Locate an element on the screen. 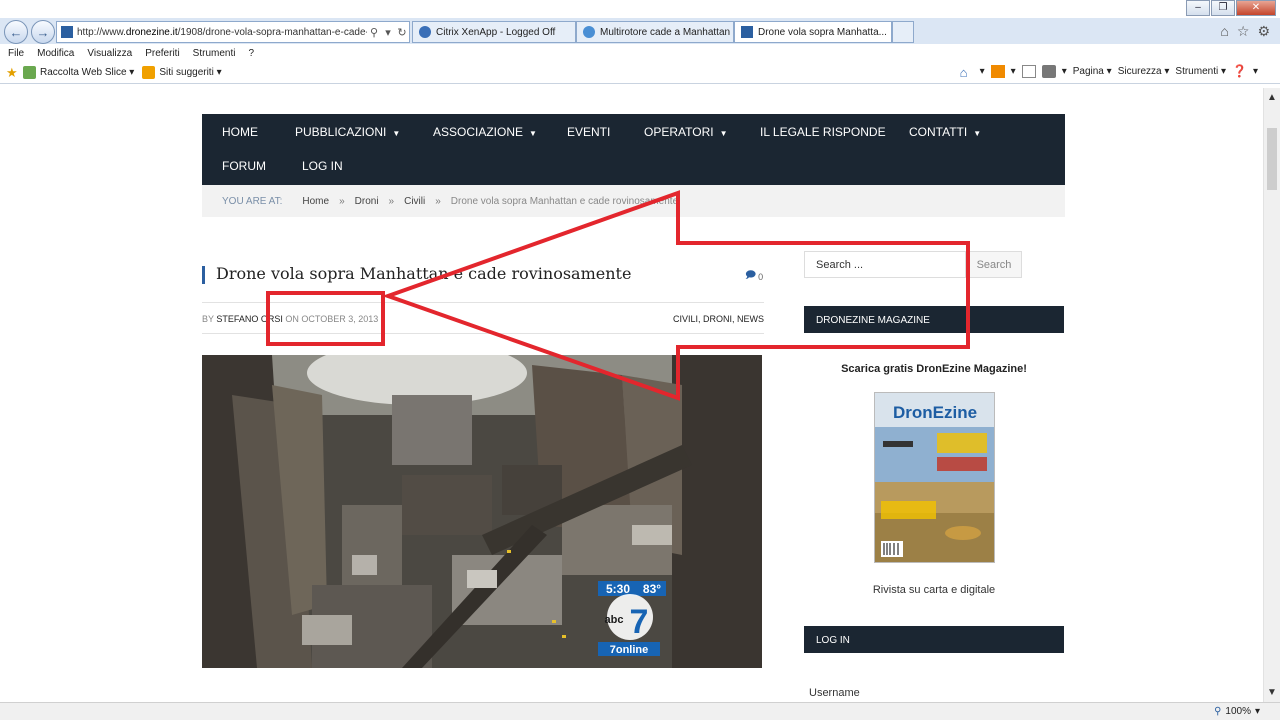  category-news: NEWS is located at coordinates (750, 319).